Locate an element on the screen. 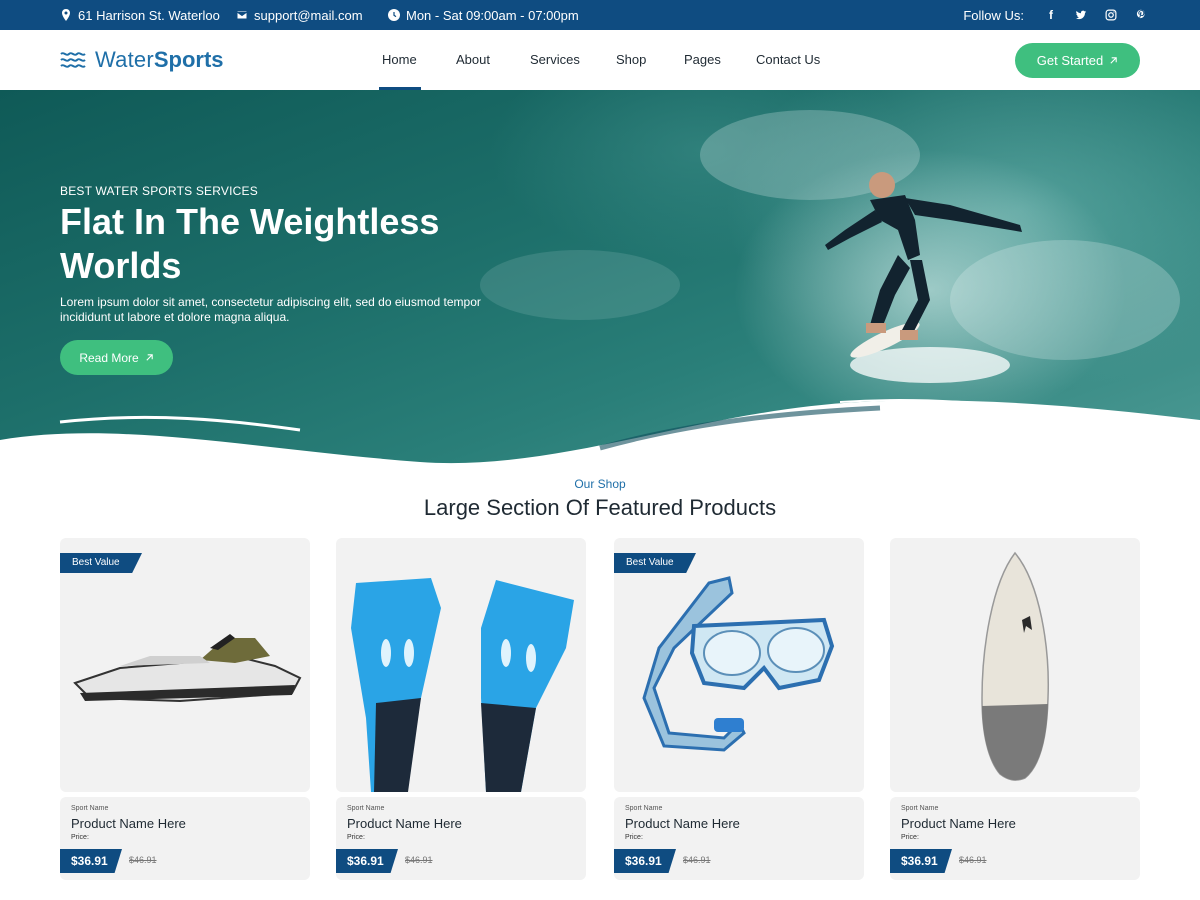  get-started-label: Get Started is located at coordinates (1070, 60).